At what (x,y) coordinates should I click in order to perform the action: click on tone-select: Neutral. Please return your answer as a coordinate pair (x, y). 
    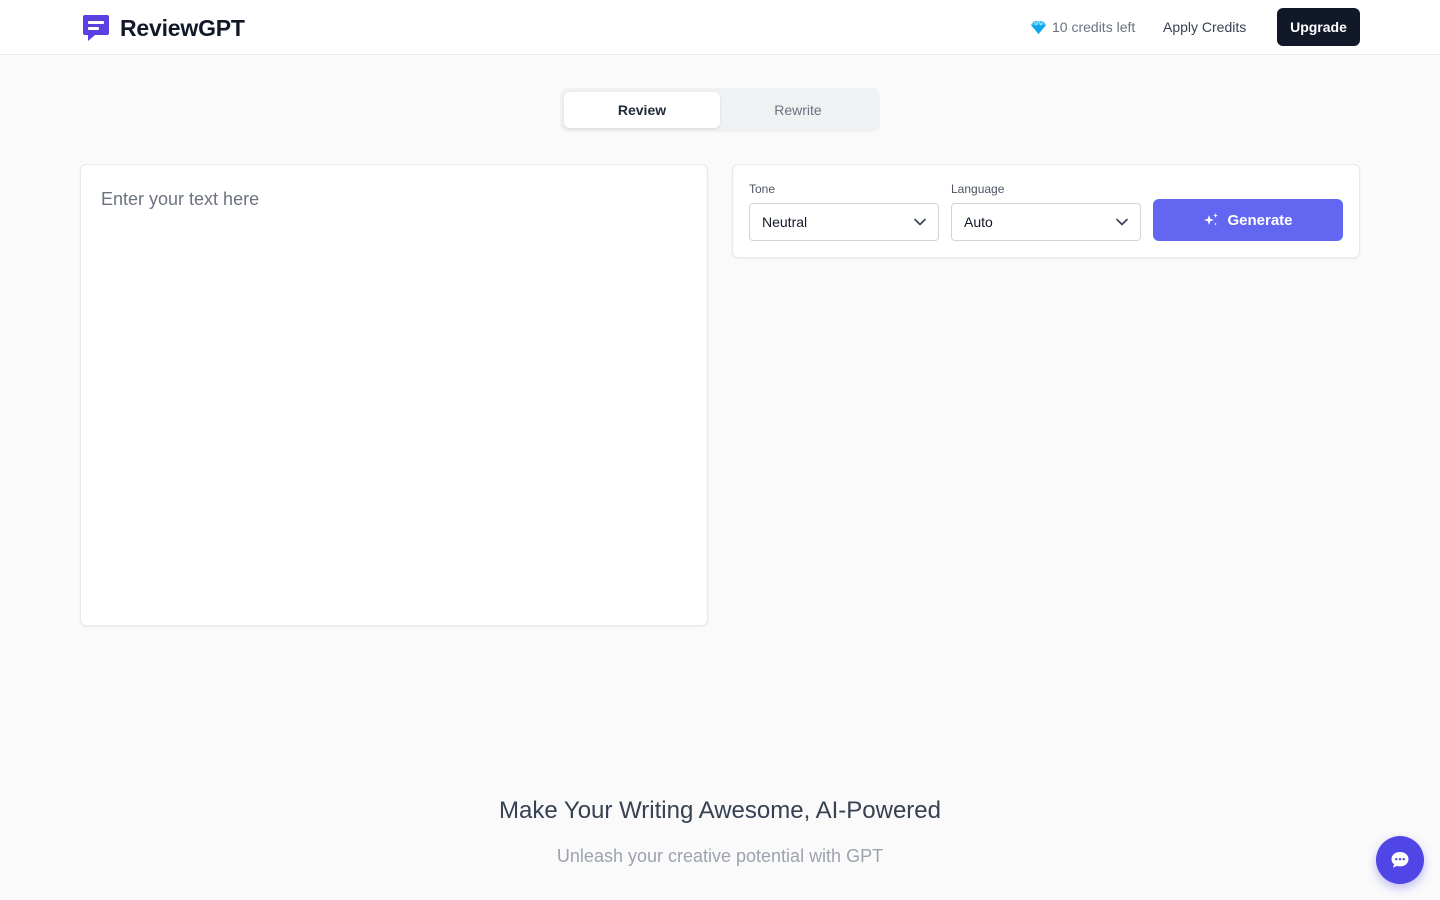
    Looking at the image, I should click on (844, 222).